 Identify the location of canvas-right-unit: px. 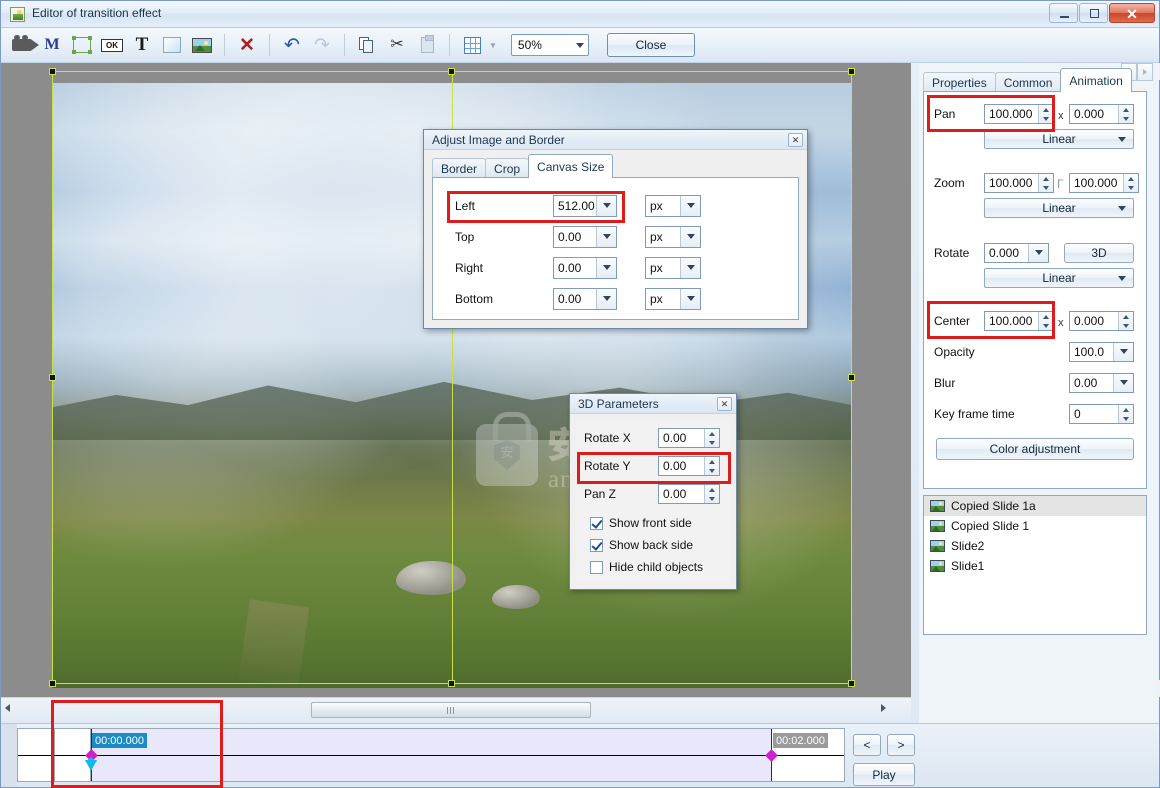
(673, 268).